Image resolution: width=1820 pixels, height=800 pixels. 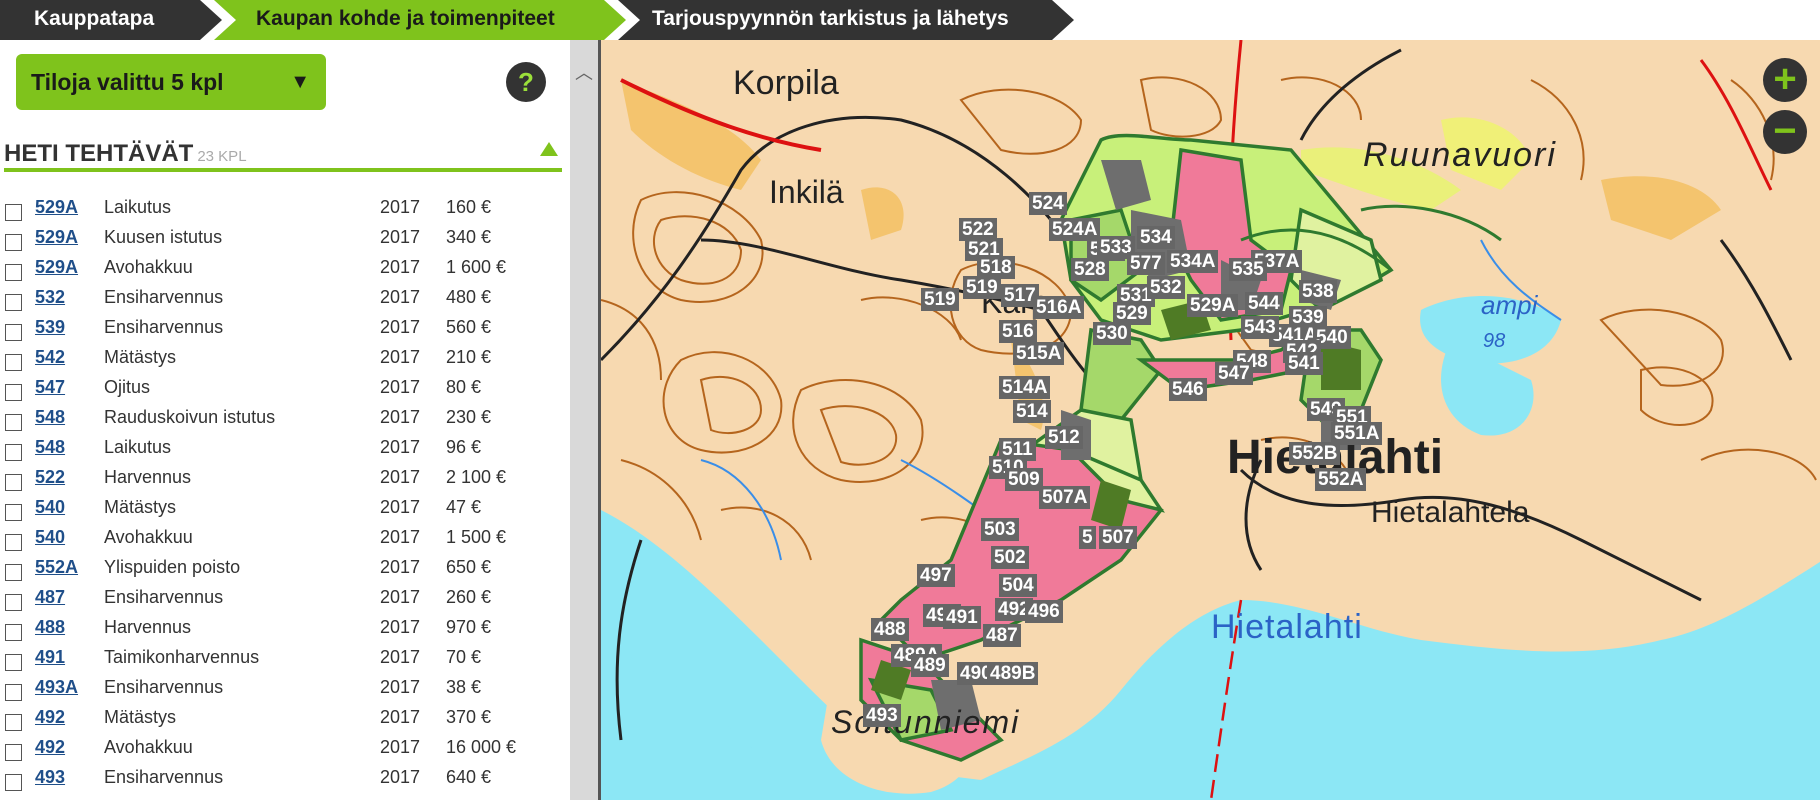 What do you see at coordinates (1090, 269) in the screenshot?
I see `parcel-label: 528` at bounding box center [1090, 269].